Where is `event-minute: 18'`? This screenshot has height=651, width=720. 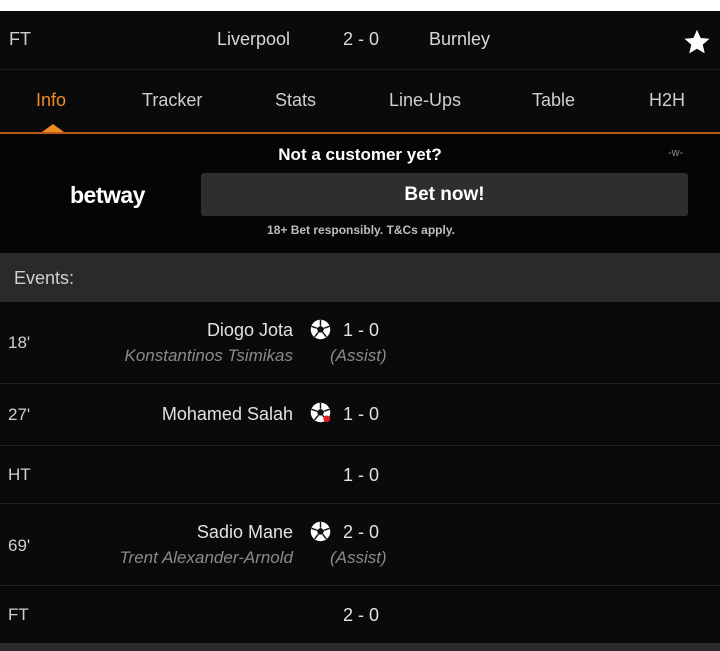
event-minute: 18' is located at coordinates (19, 342).